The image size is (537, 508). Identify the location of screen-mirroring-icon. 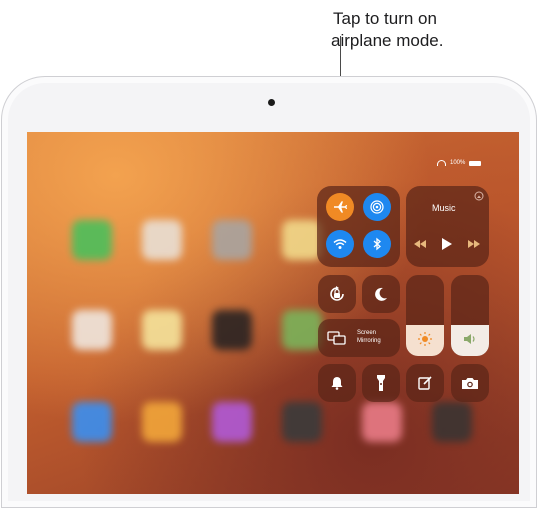
(336, 338).